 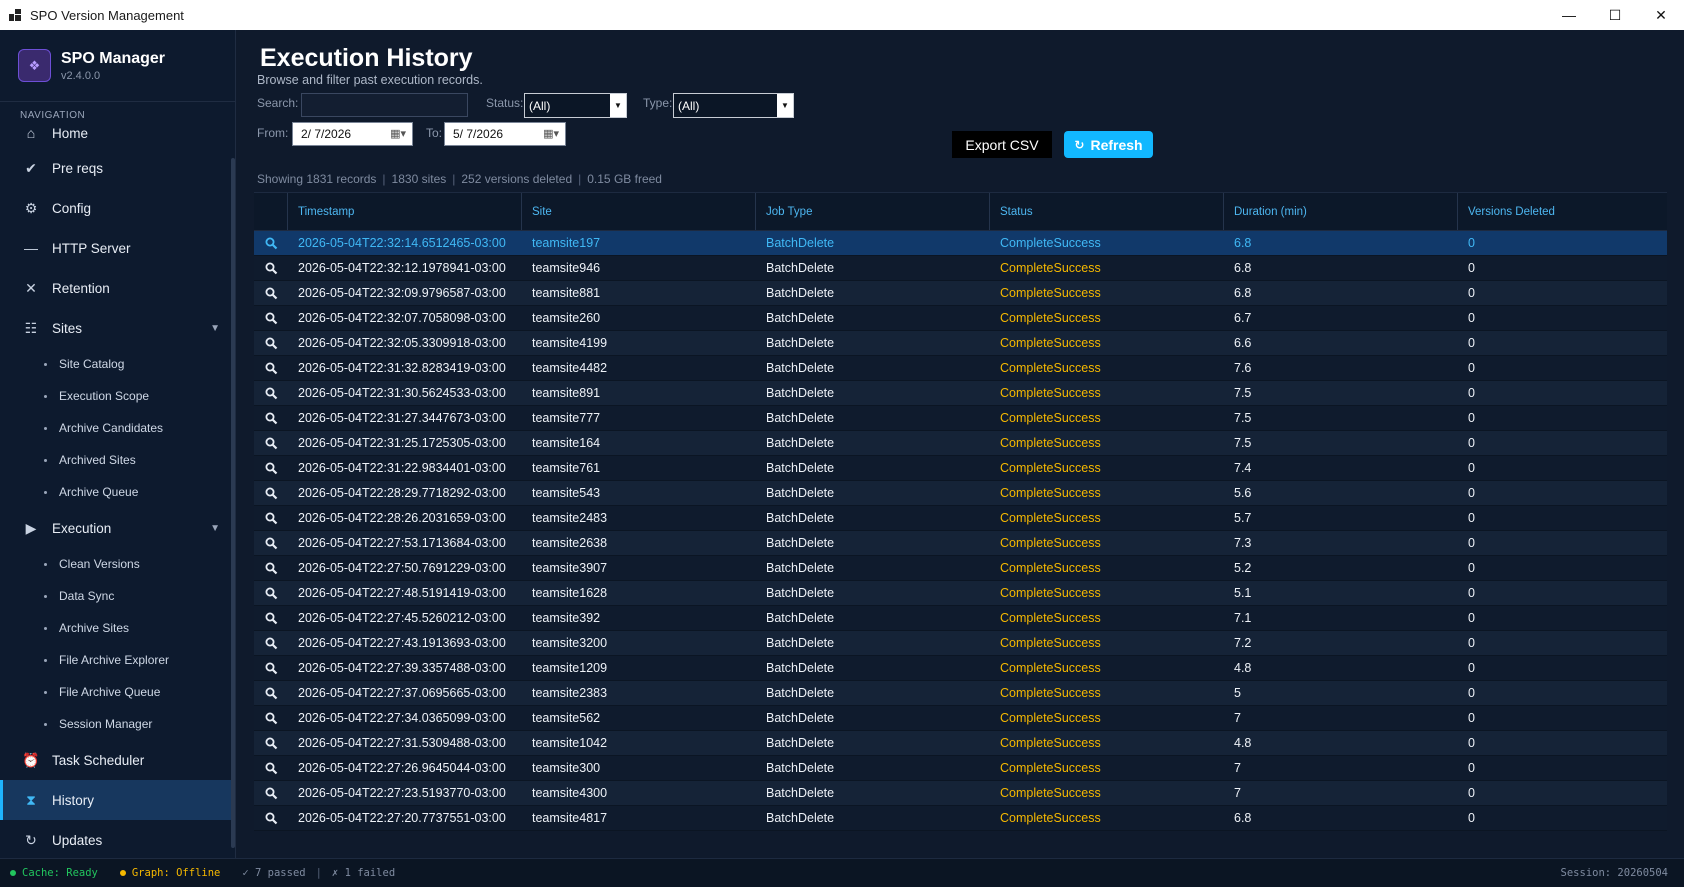 What do you see at coordinates (1661, 15) in the screenshot?
I see `close-button: ✕` at bounding box center [1661, 15].